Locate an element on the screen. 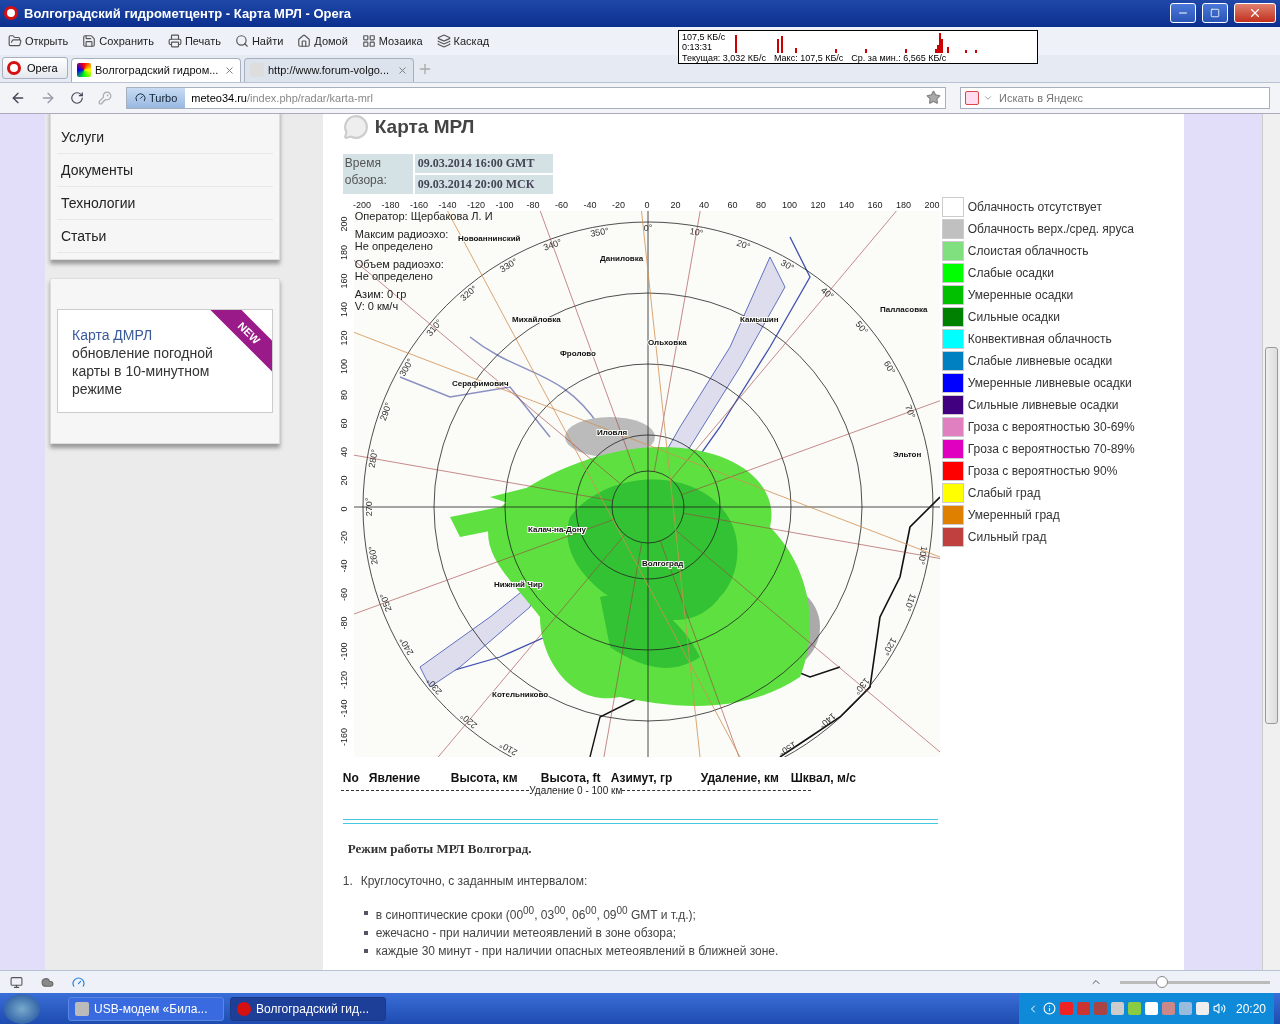 The height and width of the screenshot is (1024, 1280). turbo-icon is located at coordinates (78, 982).